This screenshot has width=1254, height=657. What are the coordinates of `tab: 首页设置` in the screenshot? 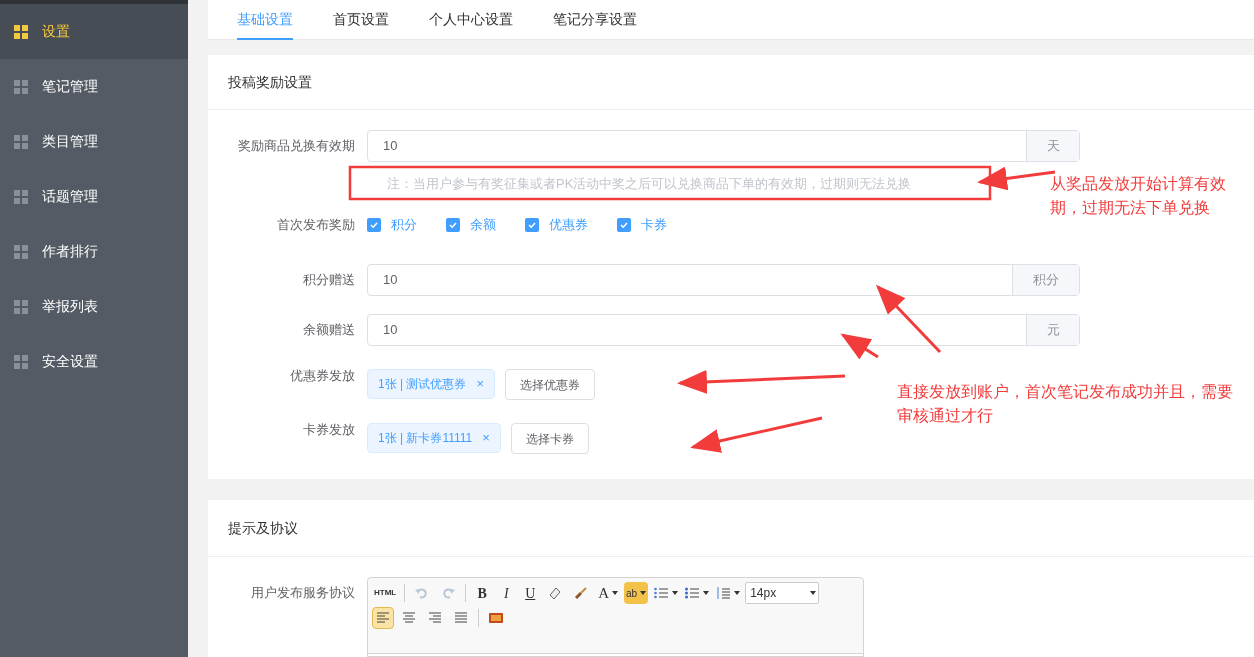 It's located at (361, 20).